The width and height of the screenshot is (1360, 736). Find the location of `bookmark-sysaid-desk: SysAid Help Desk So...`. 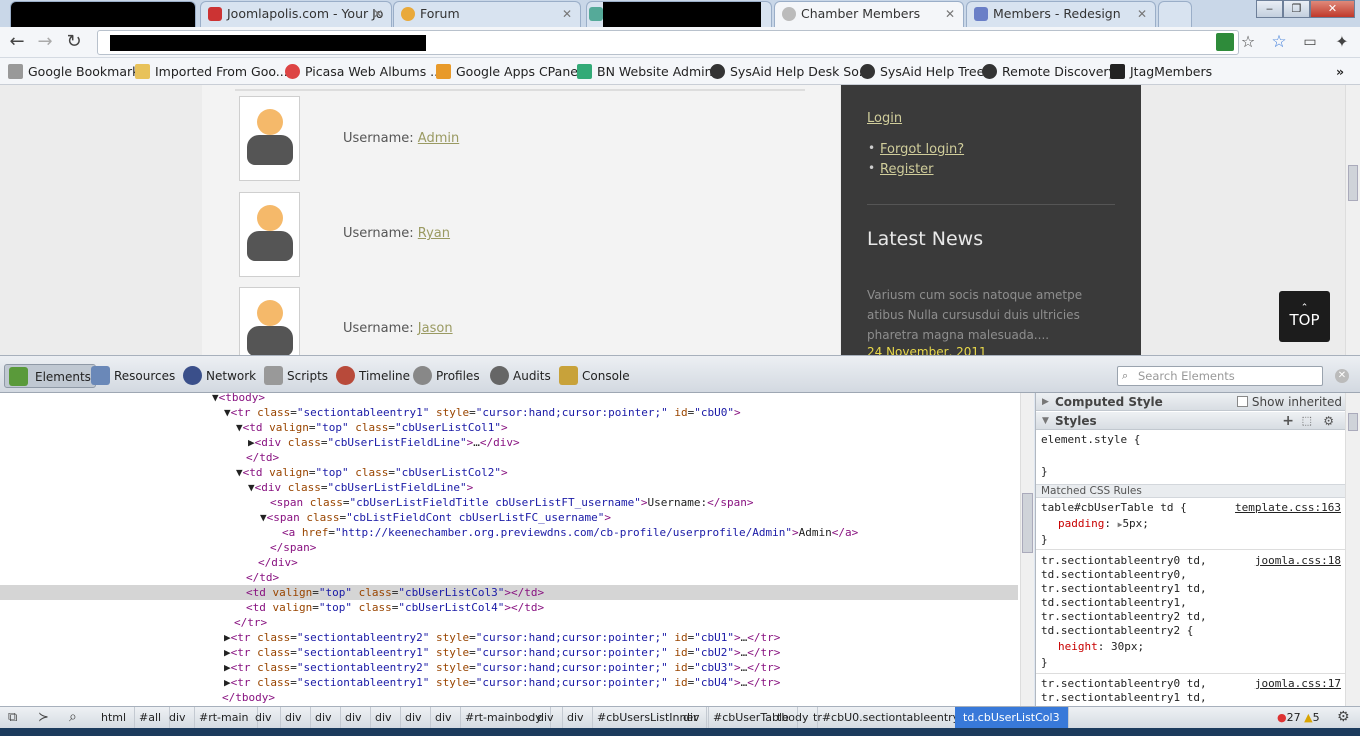

bookmark-sysaid-desk: SysAid Help Desk So... is located at coordinates (790, 71).